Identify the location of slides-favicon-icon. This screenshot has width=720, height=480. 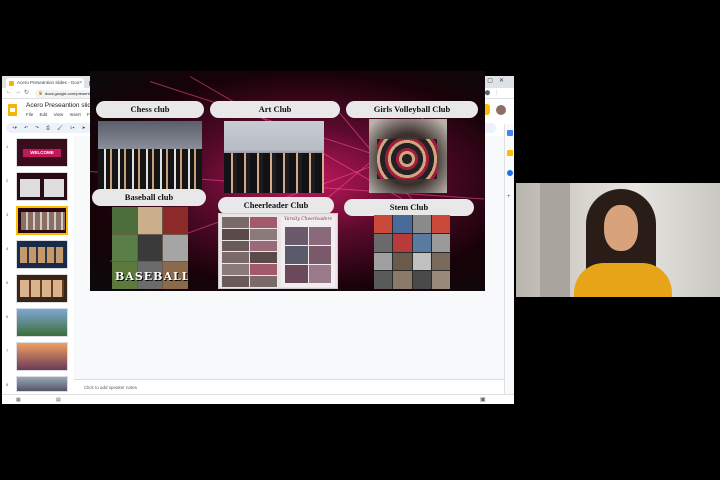
(11, 83).